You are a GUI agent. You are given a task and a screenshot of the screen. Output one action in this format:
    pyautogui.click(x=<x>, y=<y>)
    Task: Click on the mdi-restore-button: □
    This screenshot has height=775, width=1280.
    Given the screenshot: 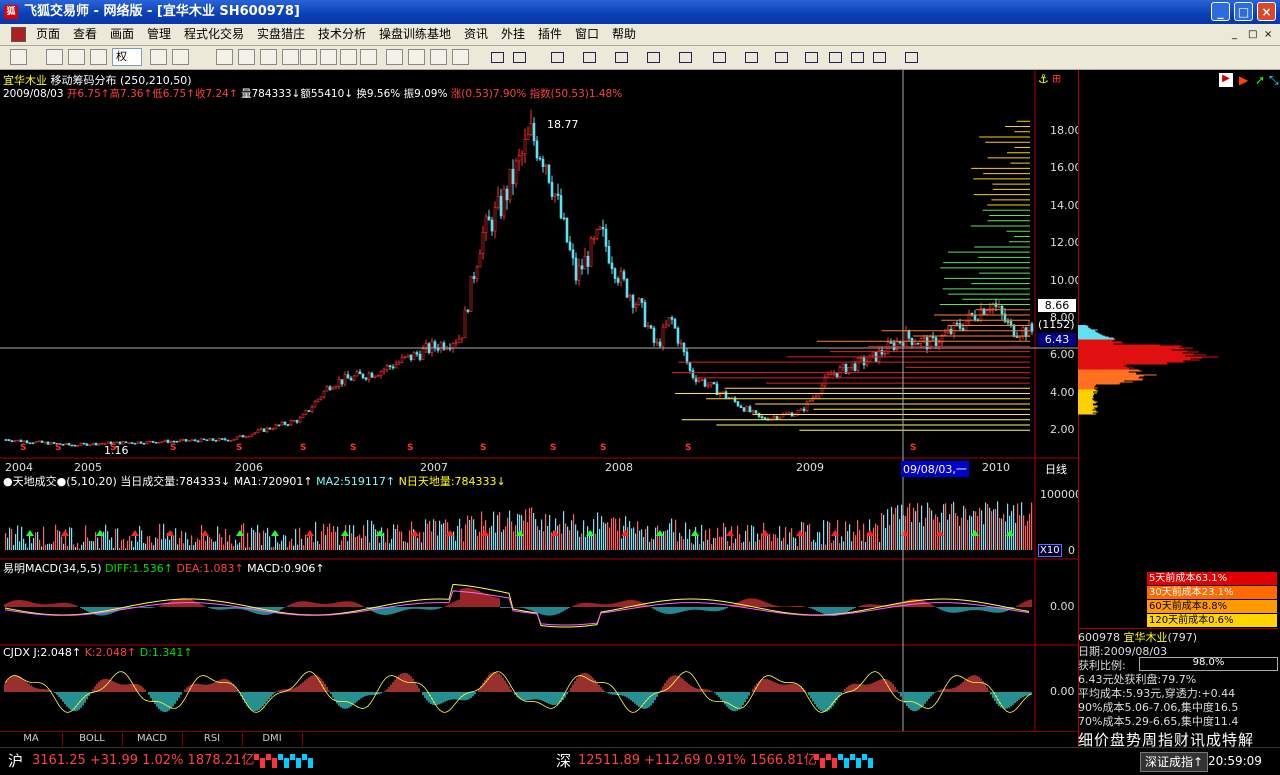 What is the action you would take?
    pyautogui.click(x=1252, y=34)
    